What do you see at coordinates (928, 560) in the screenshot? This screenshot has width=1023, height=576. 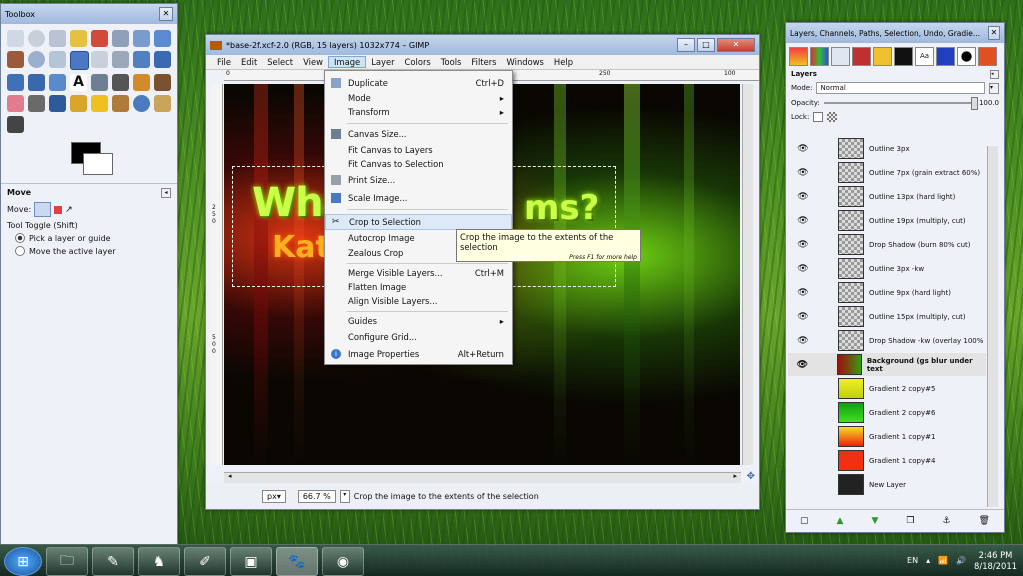 I see `tray-expand-icon: ▴` at bounding box center [928, 560].